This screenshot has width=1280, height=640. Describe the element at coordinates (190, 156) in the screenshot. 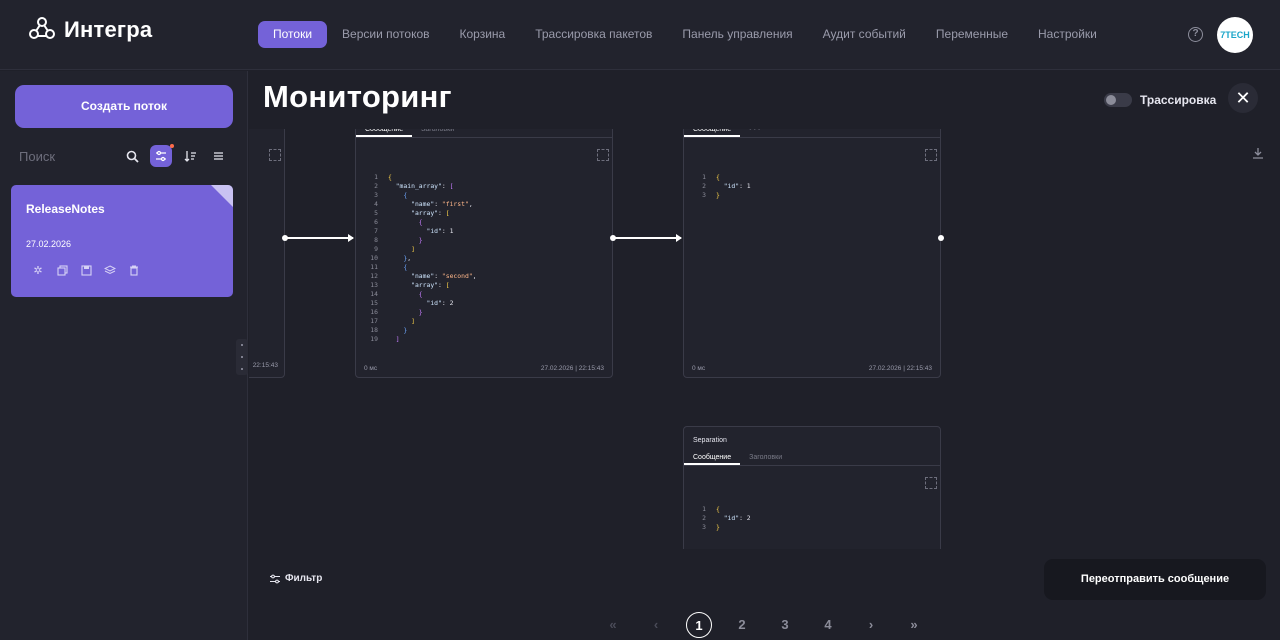

I see `sort-icon` at that location.